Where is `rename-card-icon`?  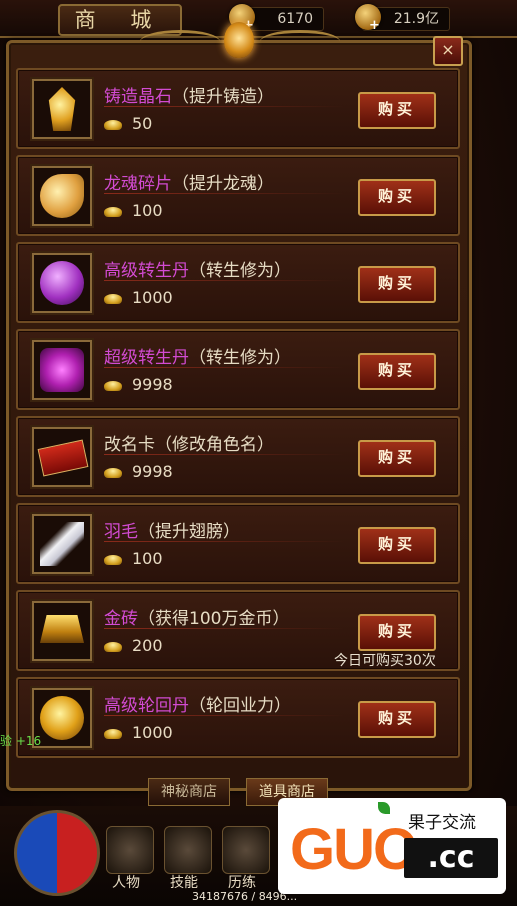 rename-card-icon is located at coordinates (63, 458).